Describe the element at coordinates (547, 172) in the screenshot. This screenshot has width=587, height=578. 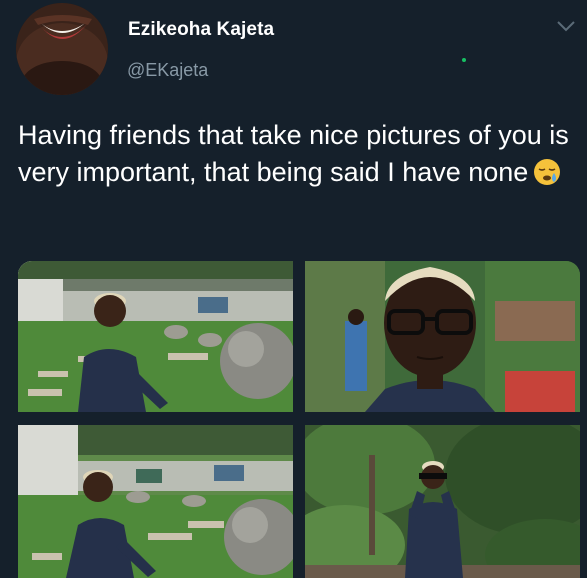
I see `sleepy-face-icon` at that location.